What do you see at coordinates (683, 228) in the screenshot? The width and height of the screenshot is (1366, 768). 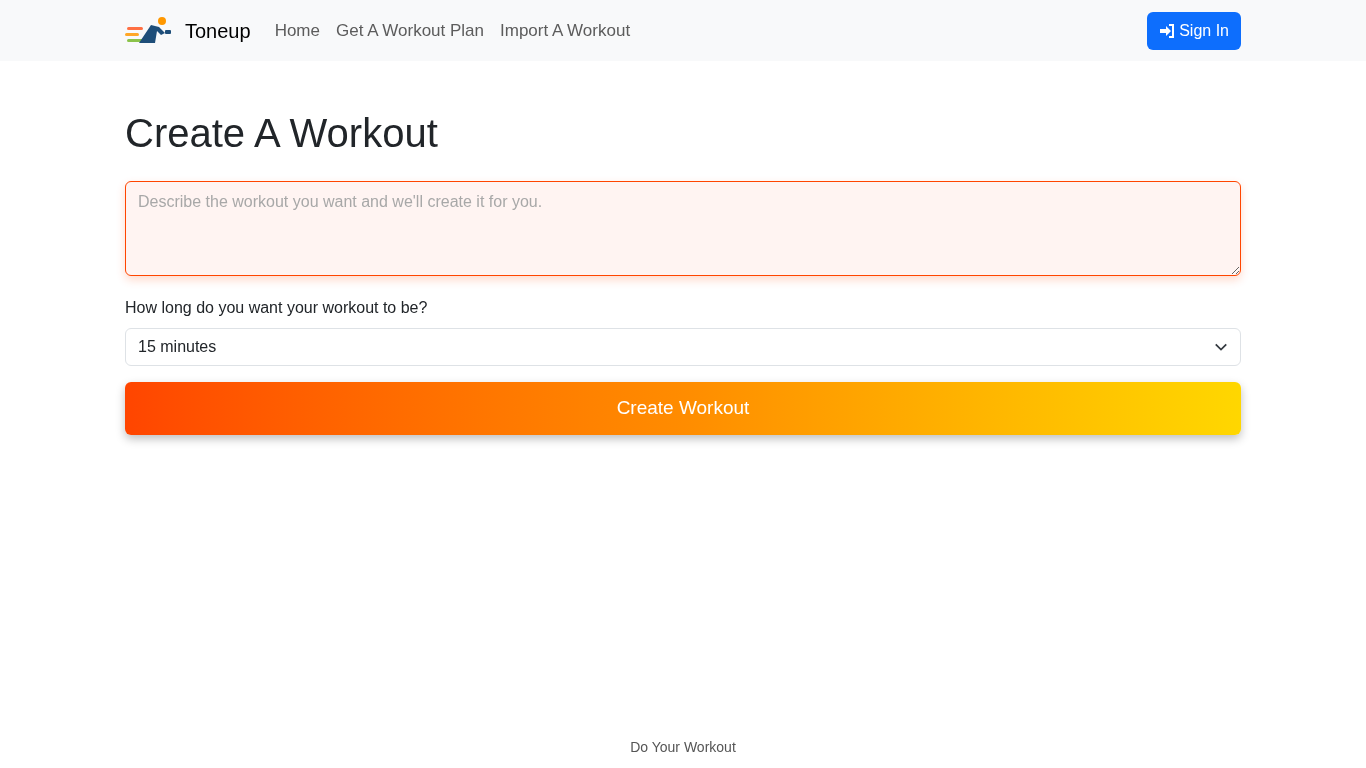 I see `workout-description-field: Describe the workout you want and we'll create it for you.` at bounding box center [683, 228].